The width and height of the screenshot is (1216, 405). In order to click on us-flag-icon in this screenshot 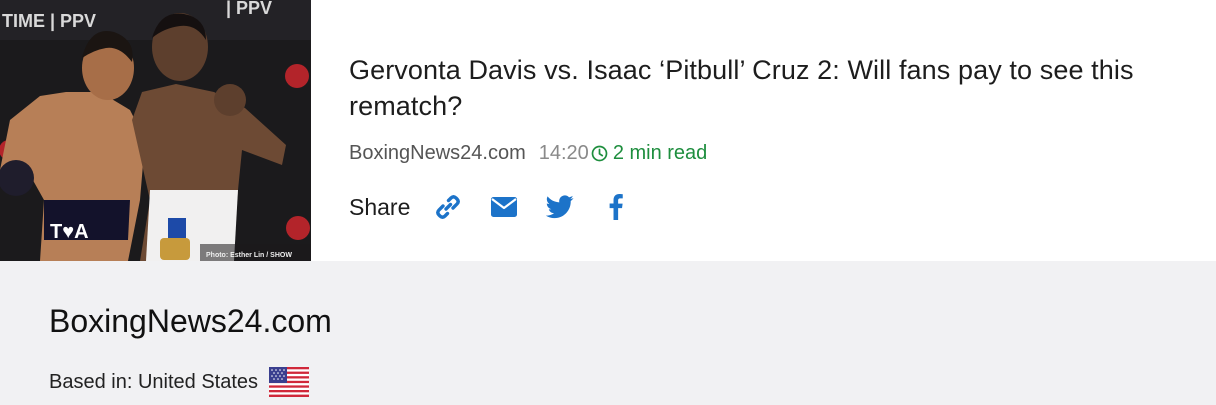, I will do `click(289, 382)`.